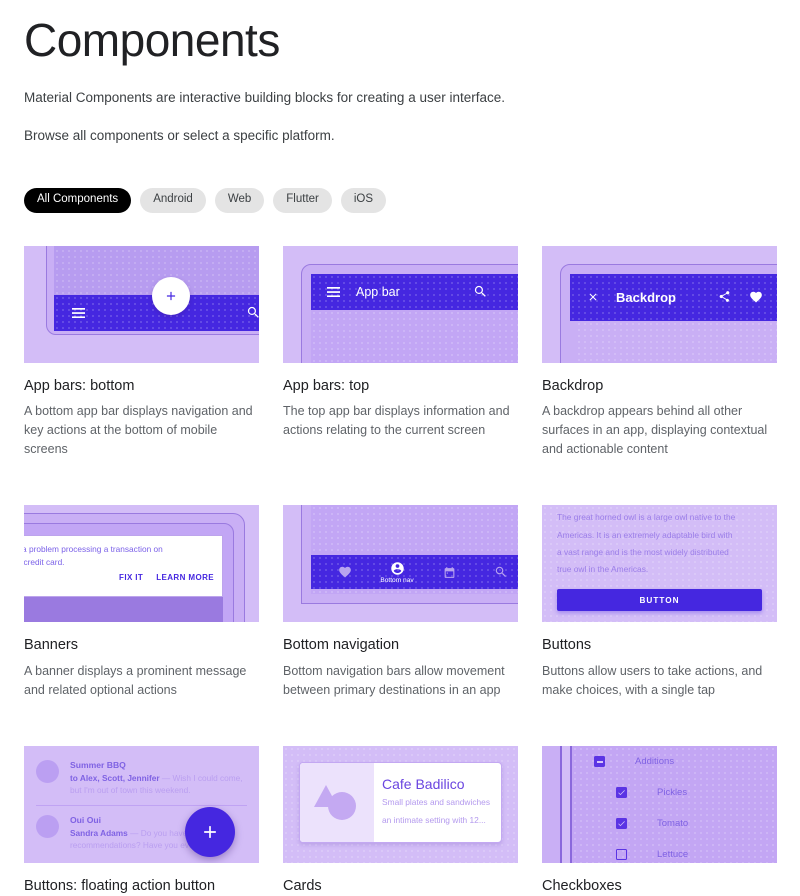 Image resolution: width=800 pixels, height=896 pixels. I want to click on banner-actions: FIX IT LEARN MORE, so click(123, 575).